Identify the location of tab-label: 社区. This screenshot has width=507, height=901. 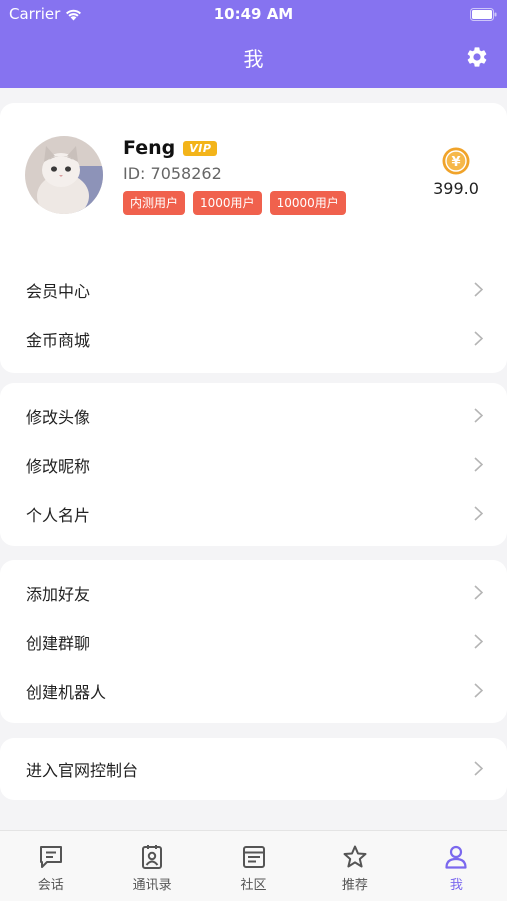
(253, 885).